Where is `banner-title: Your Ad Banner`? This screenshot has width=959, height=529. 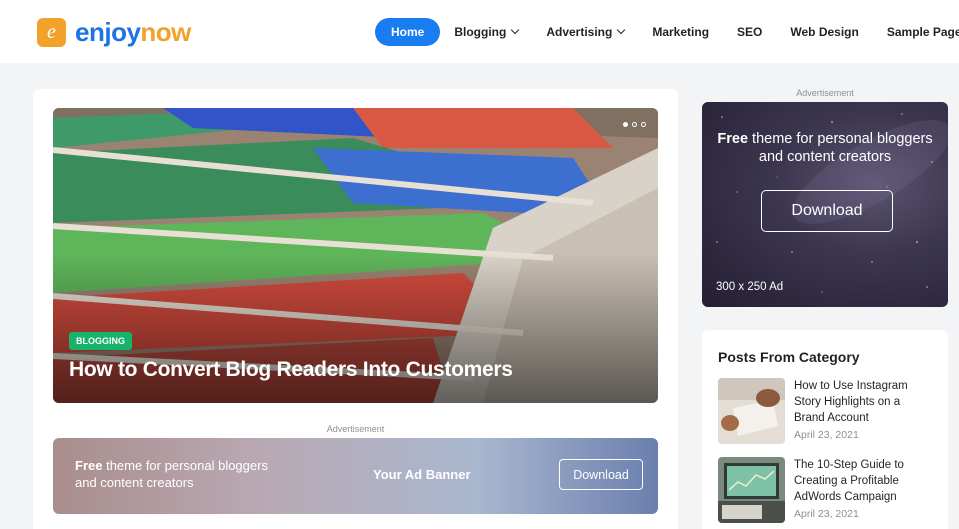 banner-title: Your Ad Banner is located at coordinates (422, 474).